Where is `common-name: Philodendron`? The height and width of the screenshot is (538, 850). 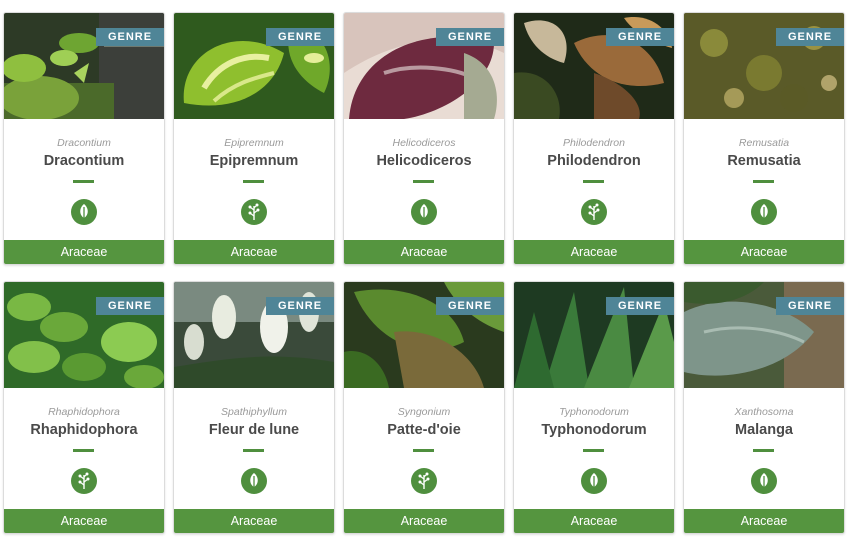
common-name: Philodendron is located at coordinates (594, 161).